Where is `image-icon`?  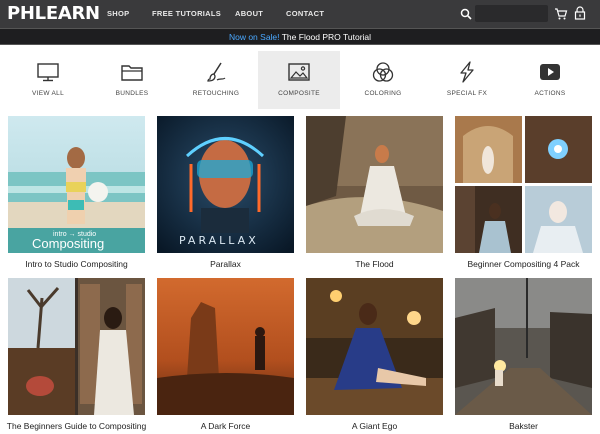
image-icon is located at coordinates (299, 72).